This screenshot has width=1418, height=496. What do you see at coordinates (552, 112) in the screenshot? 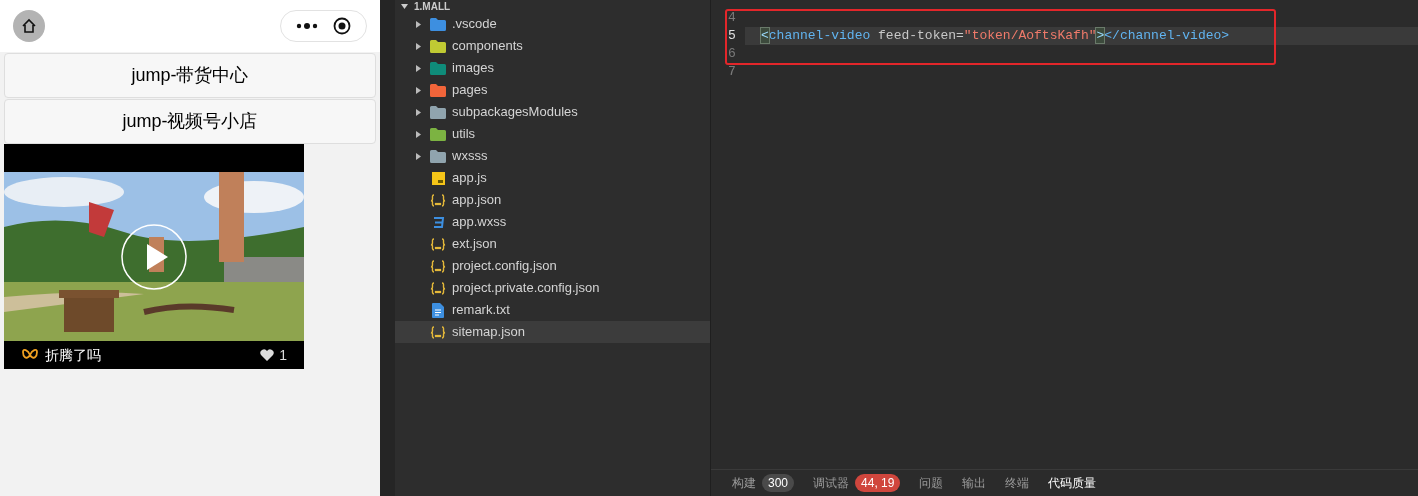
I see `file-tree-item: subpackagesModules` at bounding box center [552, 112].